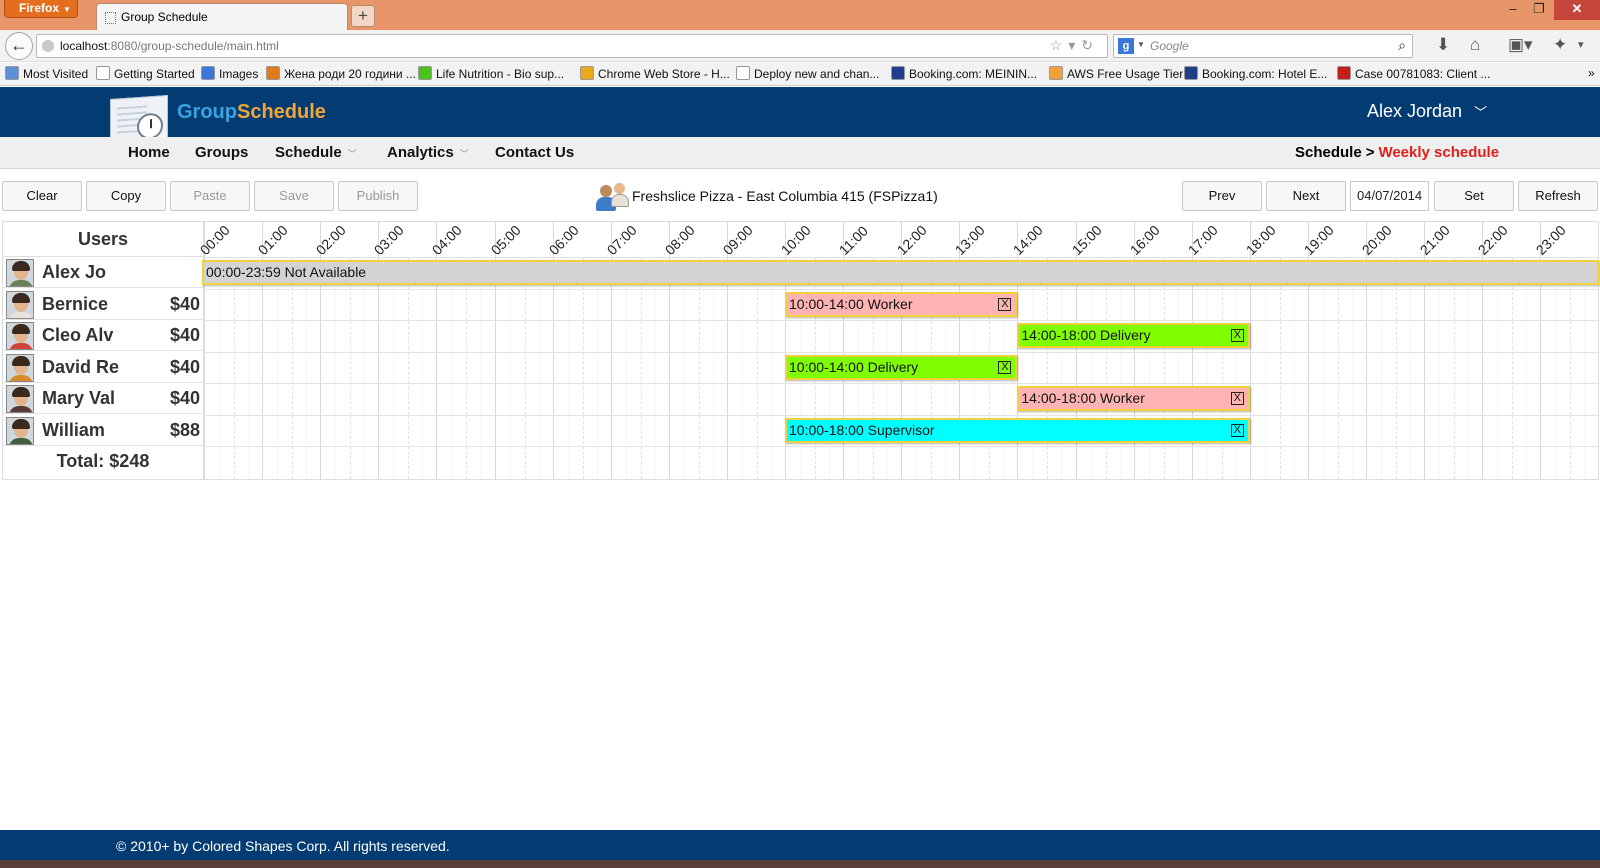 This screenshot has width=1600, height=868. What do you see at coordinates (1397, 152) in the screenshot?
I see `breadcrumb: Schedule > Weekly schedule` at bounding box center [1397, 152].